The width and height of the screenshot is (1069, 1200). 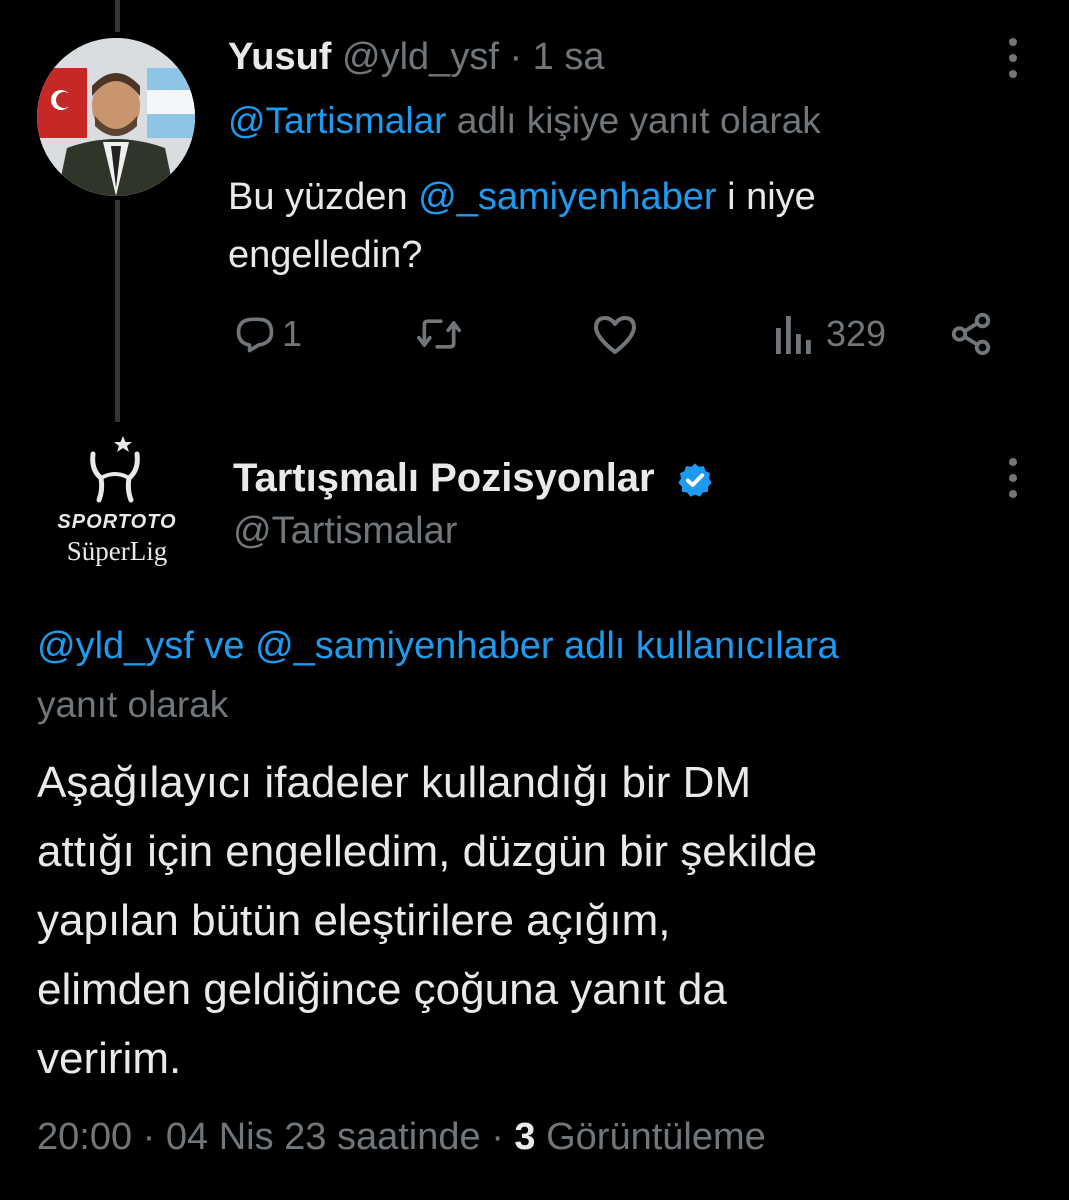 What do you see at coordinates (569, 57) in the screenshot?
I see `relative-time: 1 sa` at bounding box center [569, 57].